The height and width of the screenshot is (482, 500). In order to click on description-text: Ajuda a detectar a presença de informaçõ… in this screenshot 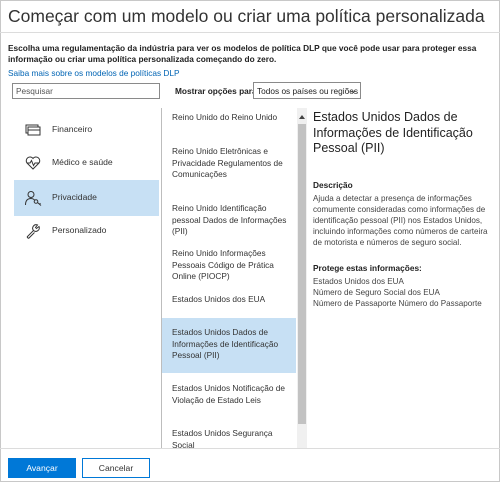, I will do `click(400, 220)`.